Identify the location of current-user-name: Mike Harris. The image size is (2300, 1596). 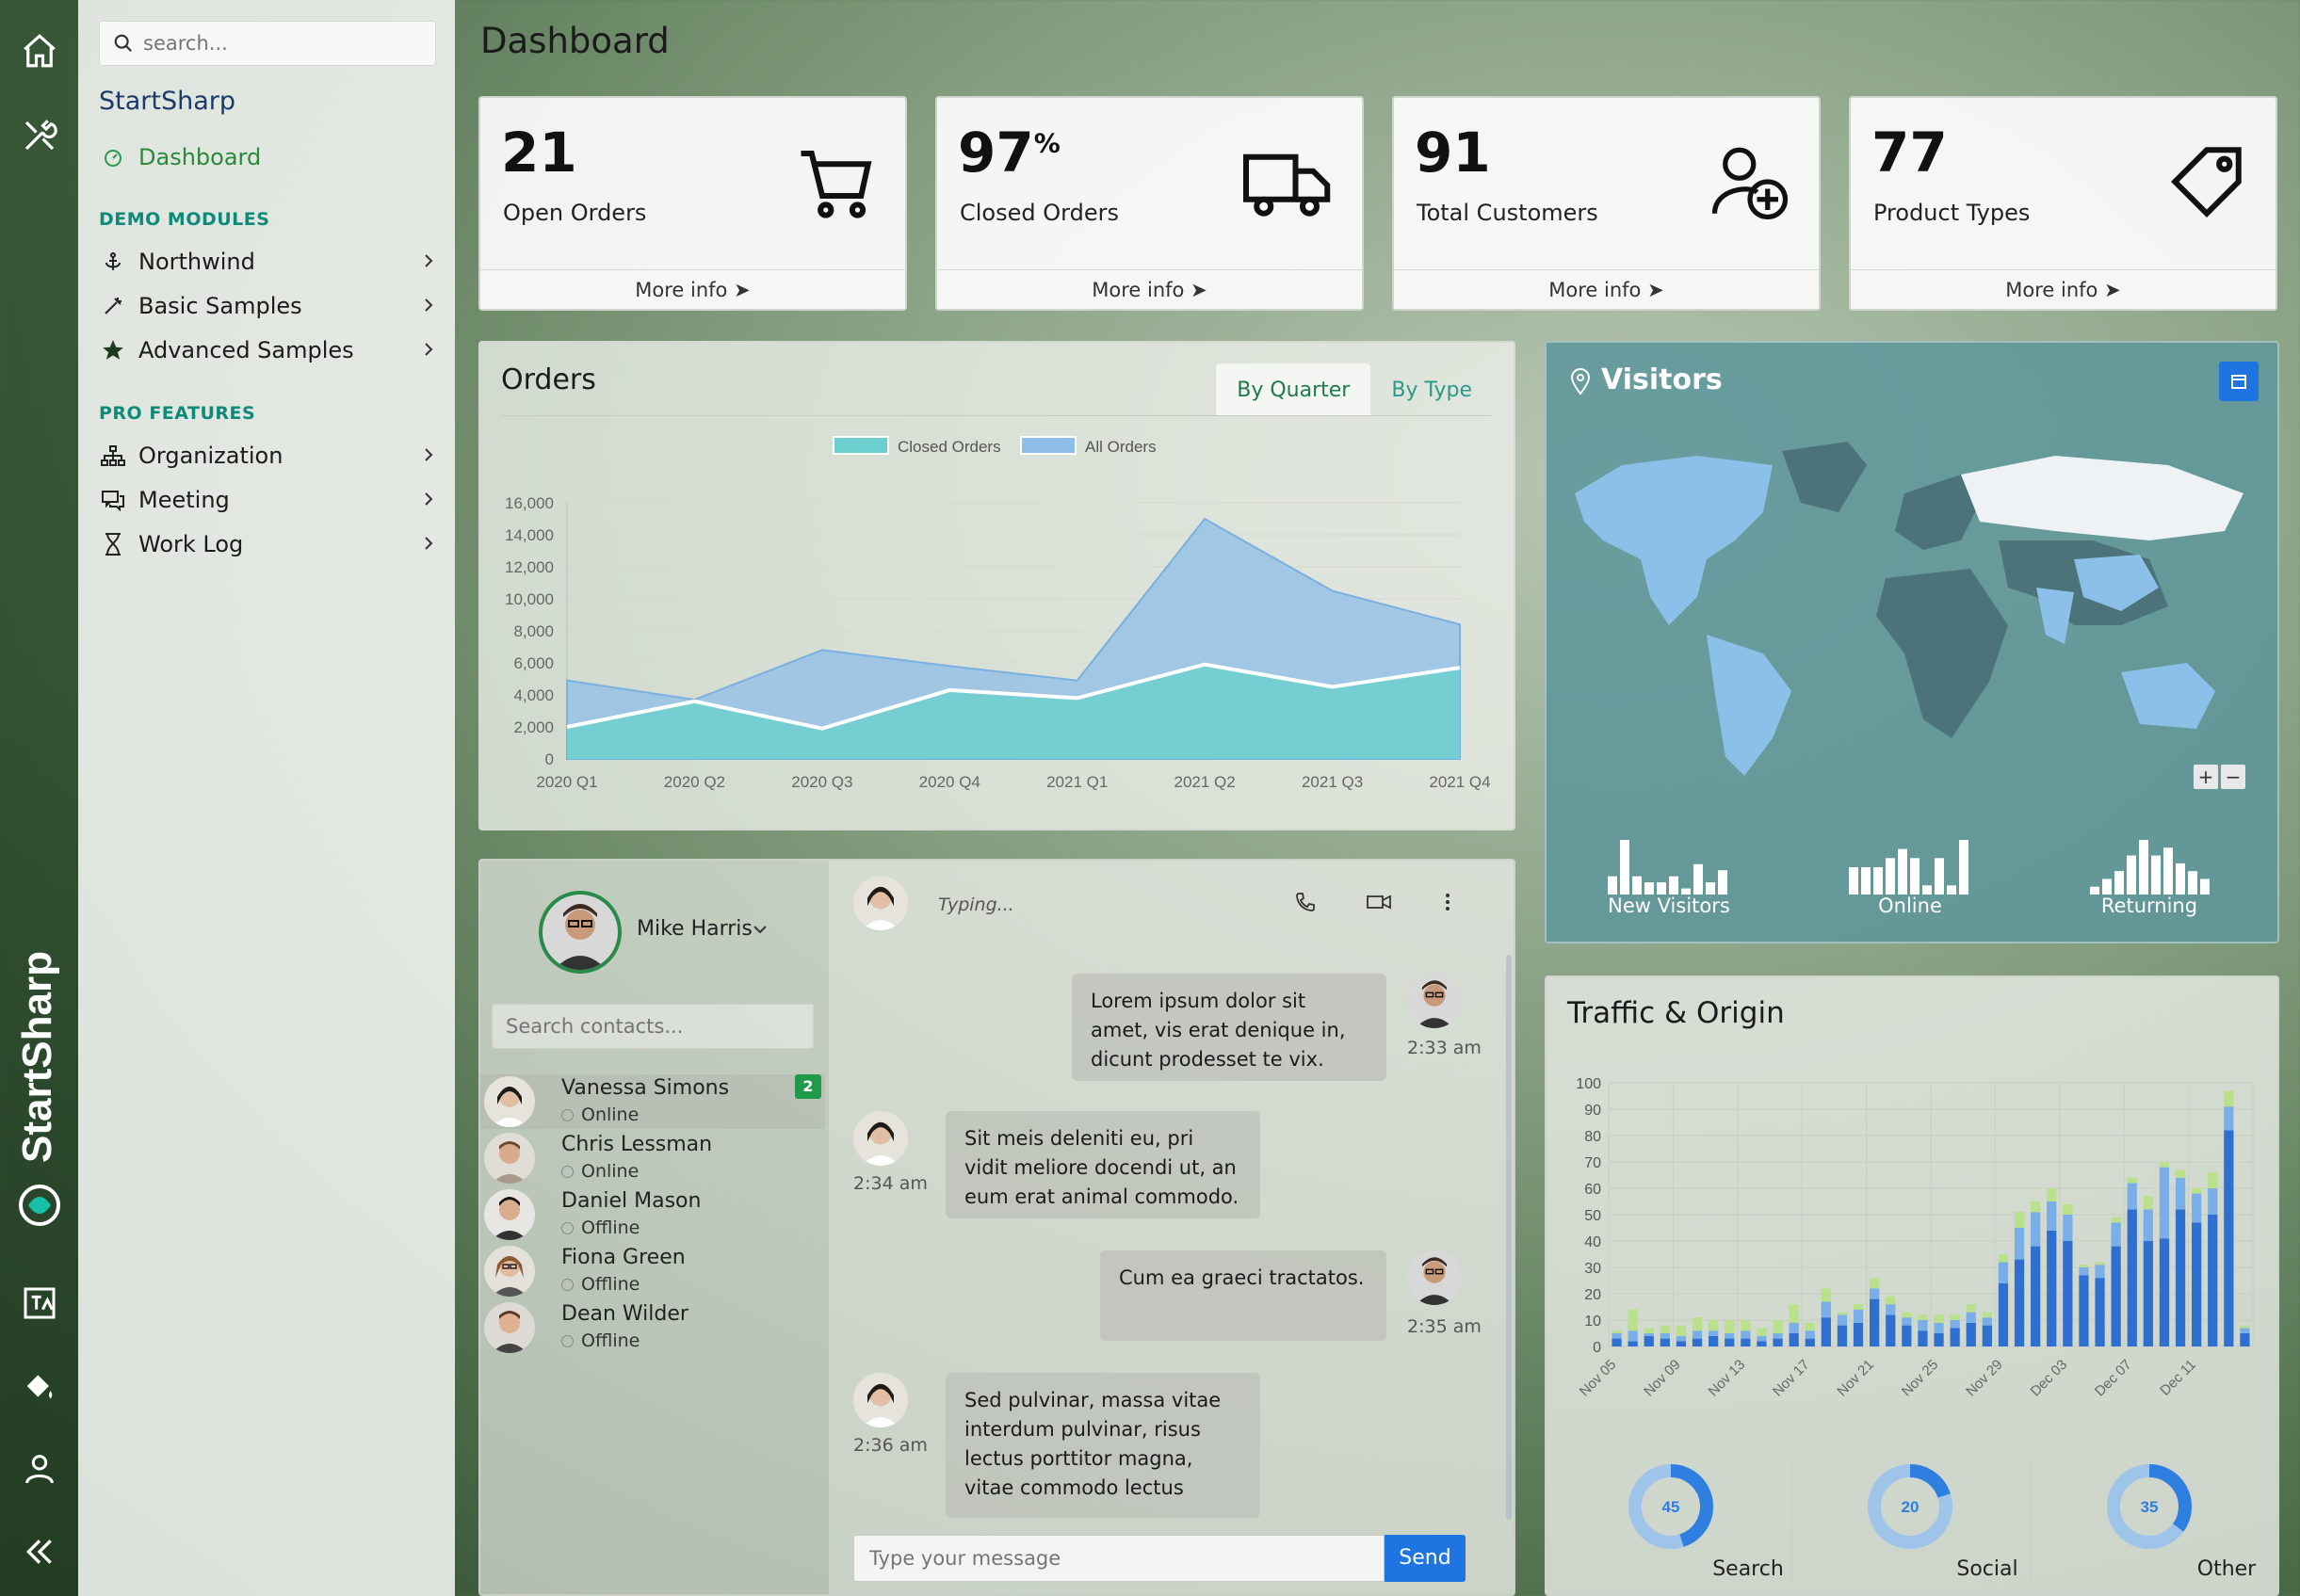
(695, 929).